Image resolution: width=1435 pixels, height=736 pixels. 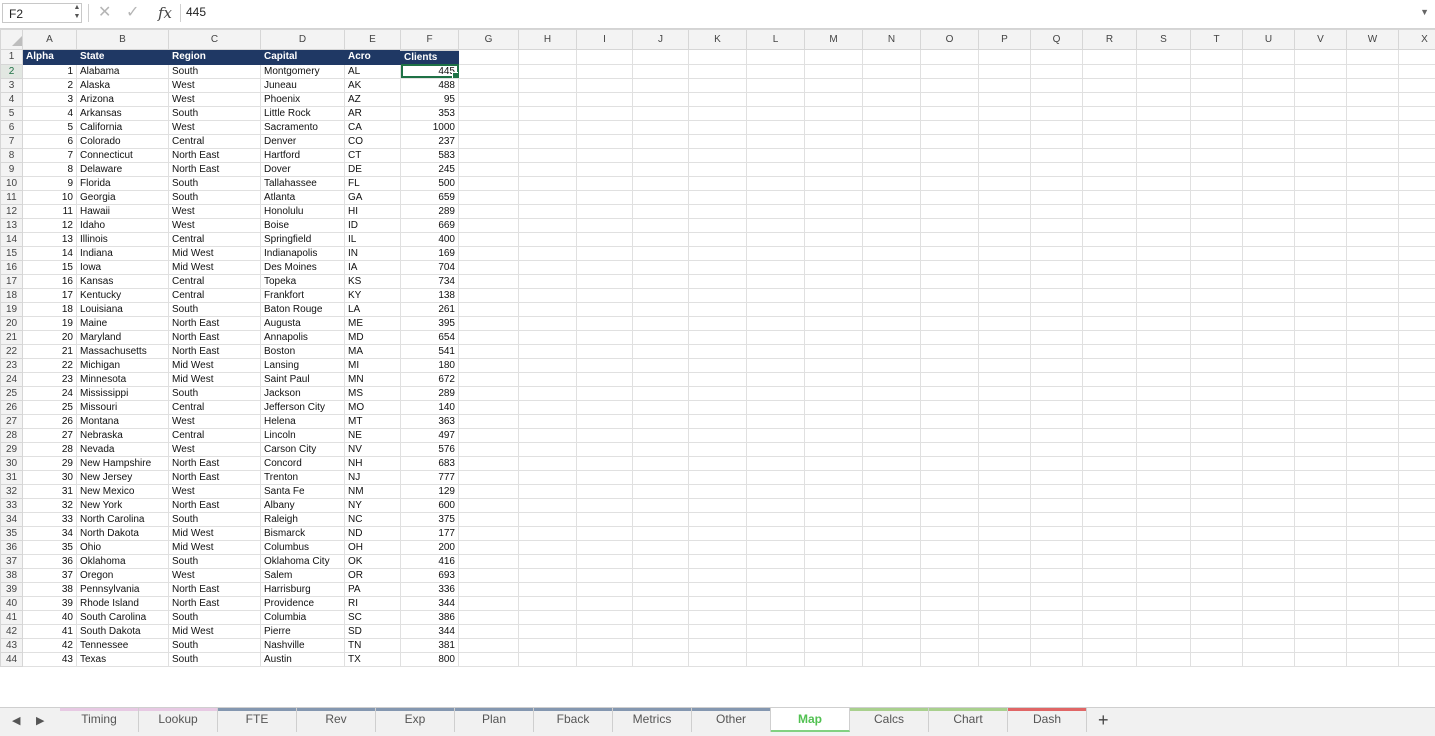 What do you see at coordinates (1103, 720) in the screenshot?
I see `add-sheet-icon: +` at bounding box center [1103, 720].